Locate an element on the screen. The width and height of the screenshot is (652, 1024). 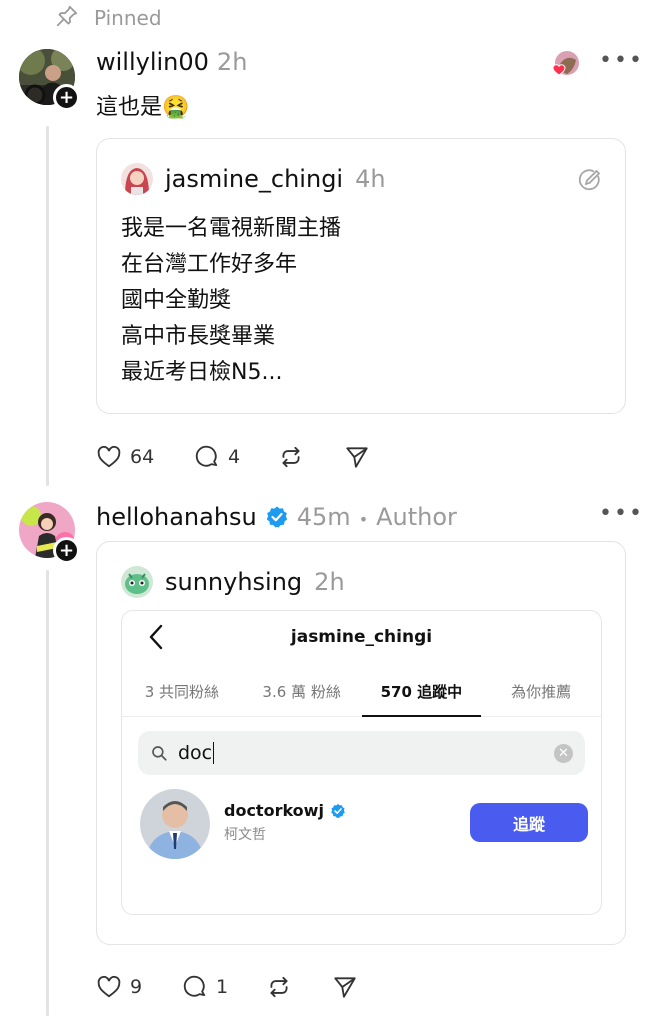
post-header: hellohanahsu 45m • Author is located at coordinates (276, 516).